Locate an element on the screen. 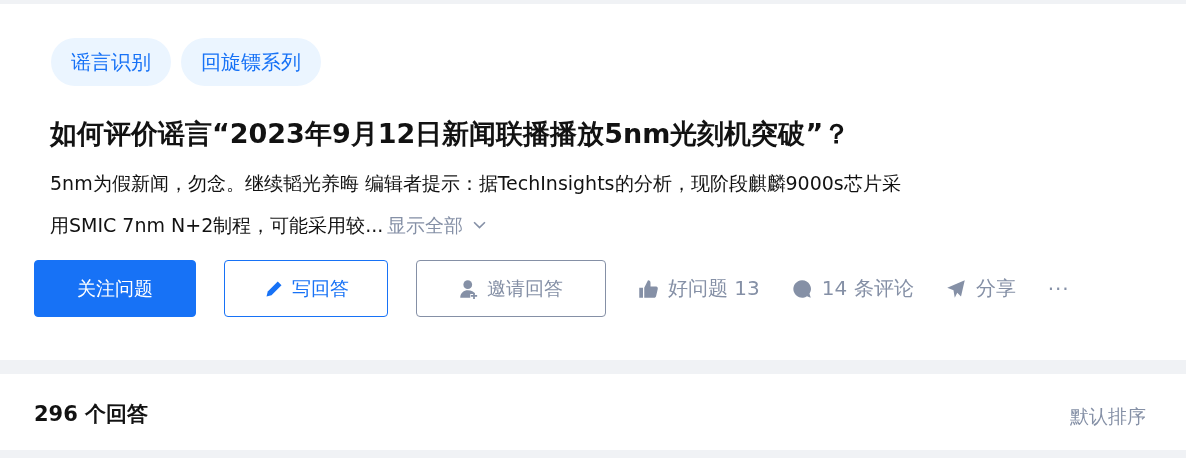  good-question-button: 好问题 13 is located at coordinates (699, 288).